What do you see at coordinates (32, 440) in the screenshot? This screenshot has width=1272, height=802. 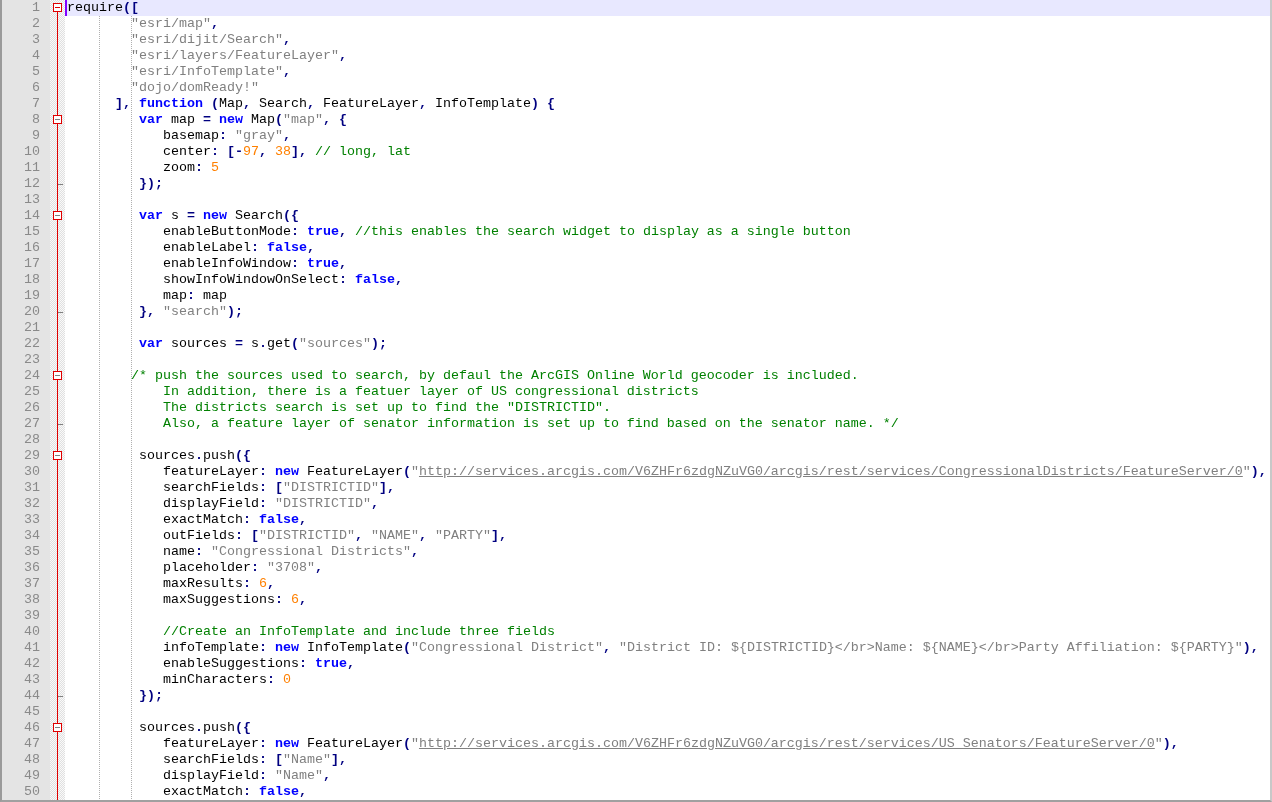 I see `line-number: 28` at bounding box center [32, 440].